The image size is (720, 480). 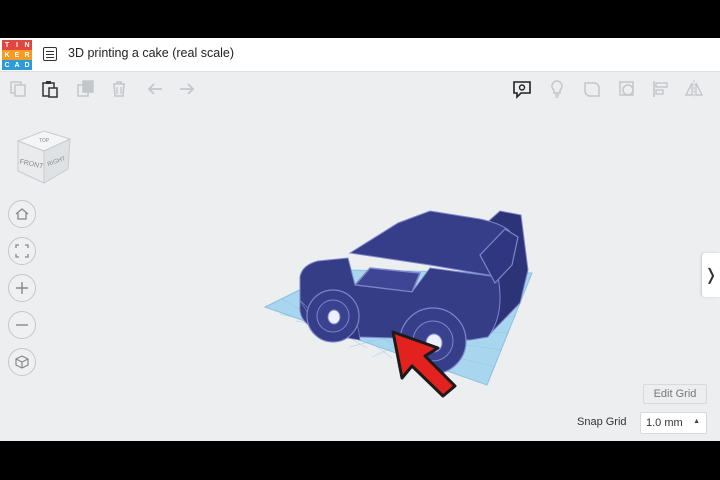 I want to click on shape-solid-icon, so click(x=592, y=89).